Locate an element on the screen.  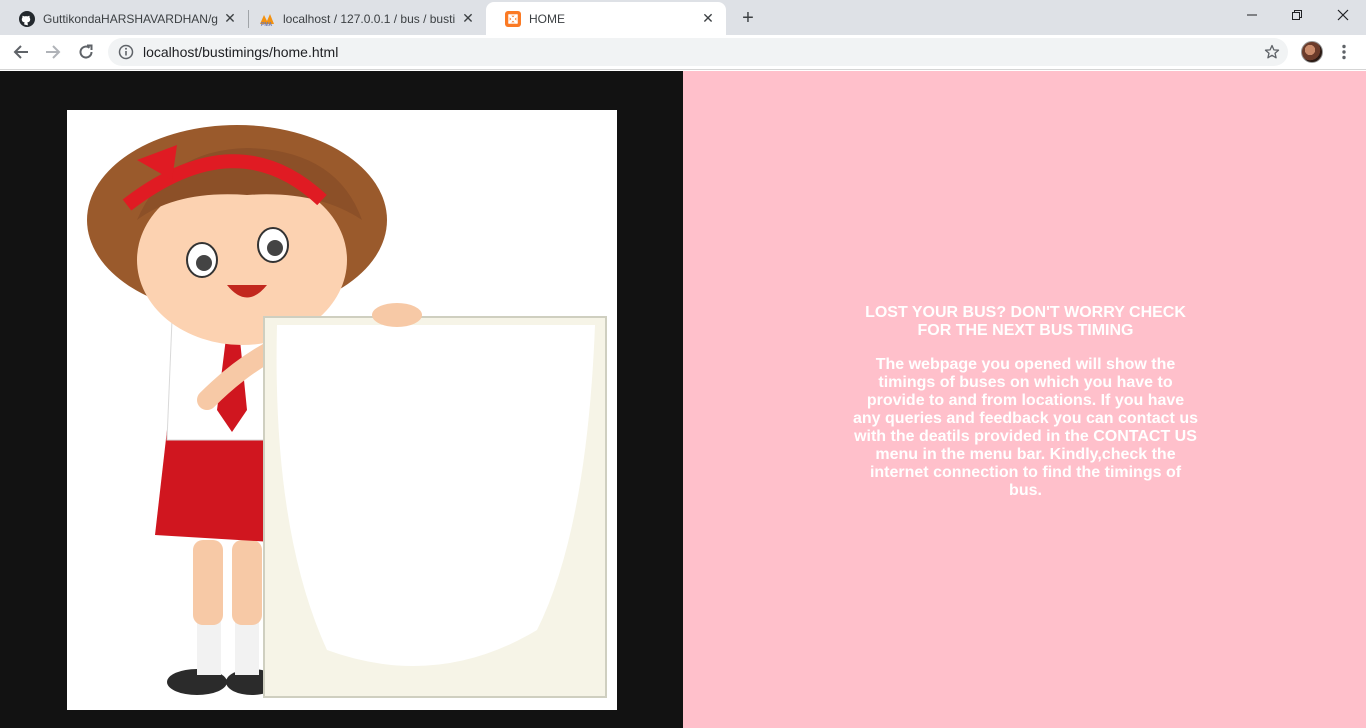
info-icon is located at coordinates (126, 52).